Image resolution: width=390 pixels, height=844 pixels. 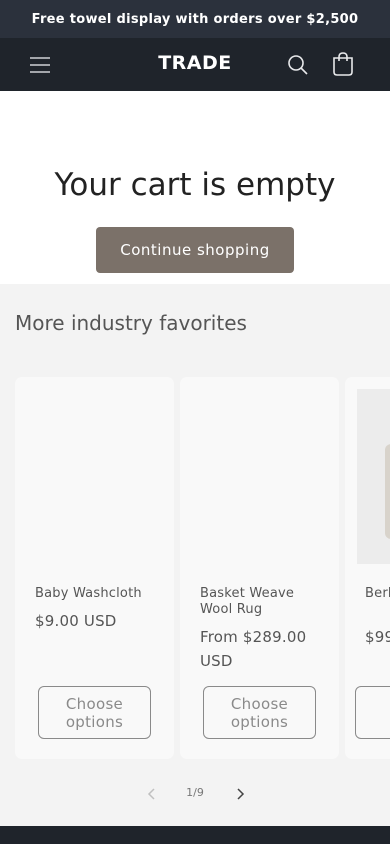 I want to click on previous-slide-button, so click(x=152, y=794).